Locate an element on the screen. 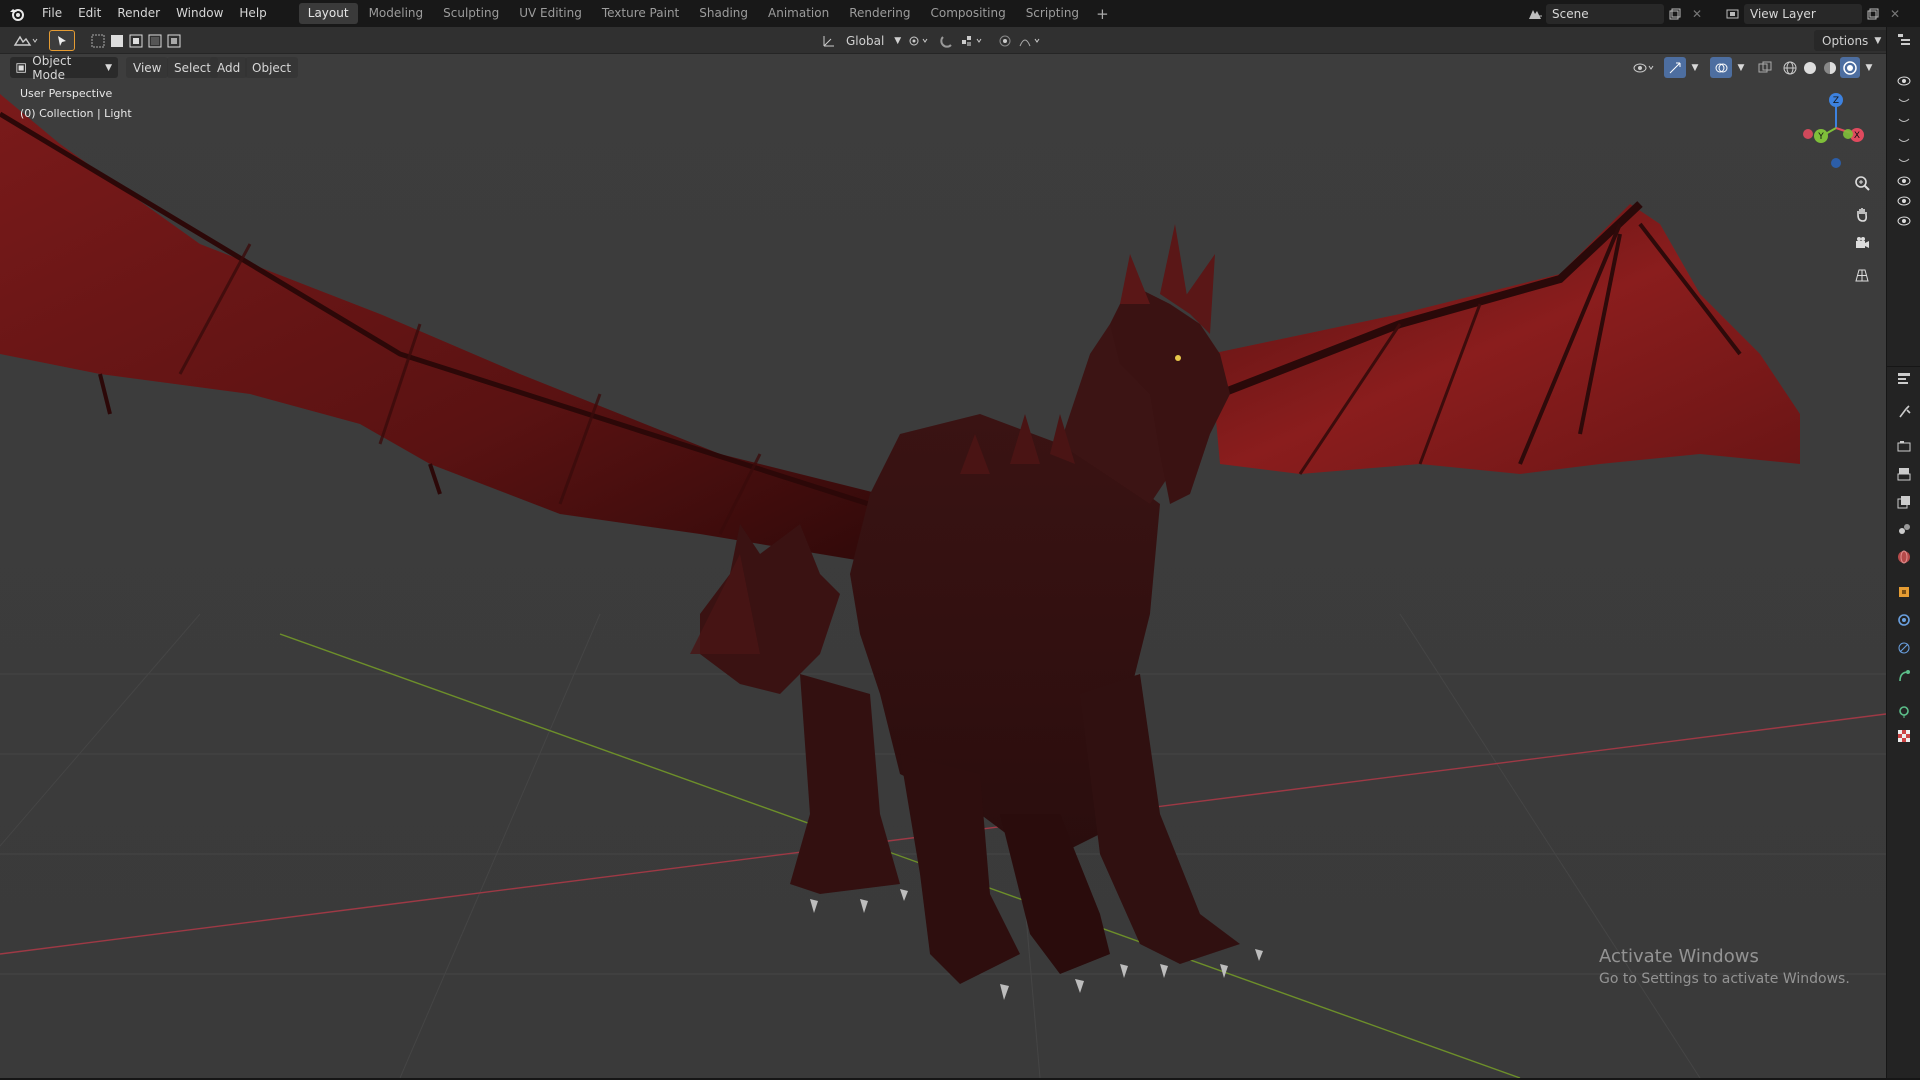 The width and height of the screenshot is (1920, 1080). tab-layout: Layout is located at coordinates (328, 13).